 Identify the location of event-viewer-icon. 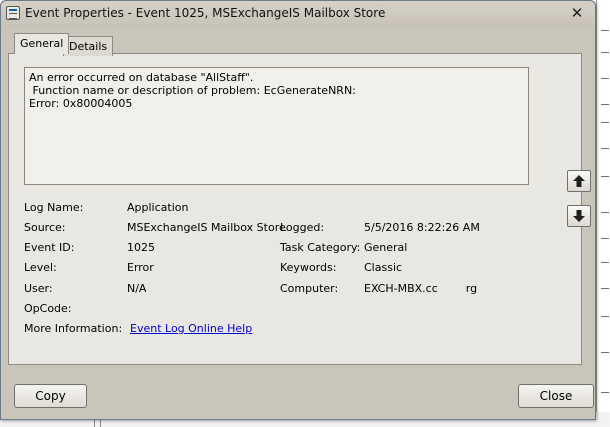
(13, 13).